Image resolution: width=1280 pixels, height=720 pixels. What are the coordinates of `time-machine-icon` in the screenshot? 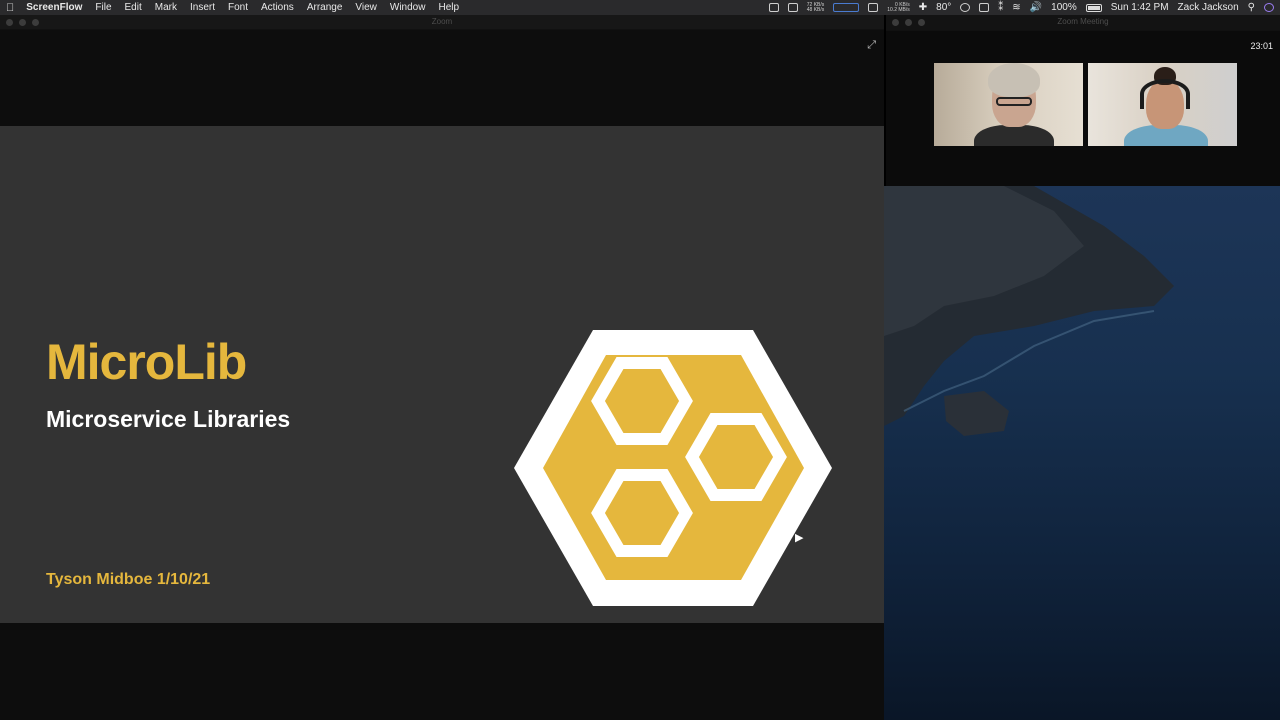 It's located at (965, 7).